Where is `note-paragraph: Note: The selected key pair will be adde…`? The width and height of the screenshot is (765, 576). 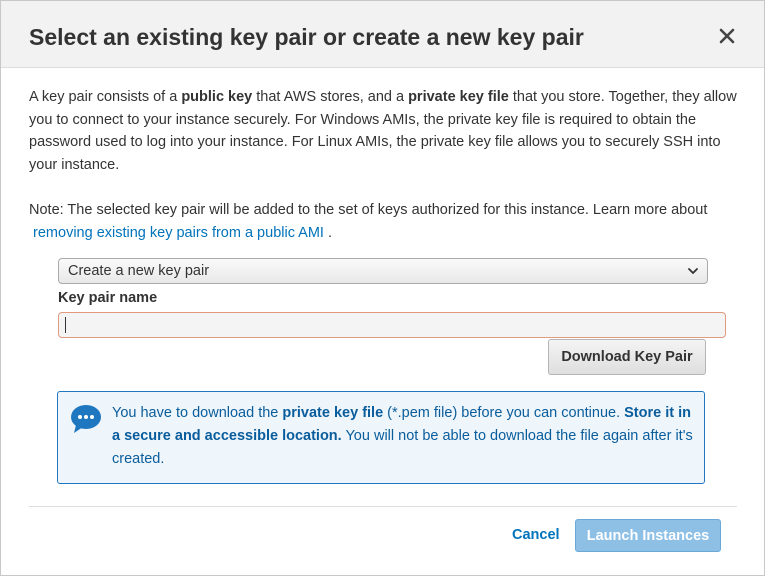
note-paragraph: Note: The selected key pair will be adde… is located at coordinates (384, 222).